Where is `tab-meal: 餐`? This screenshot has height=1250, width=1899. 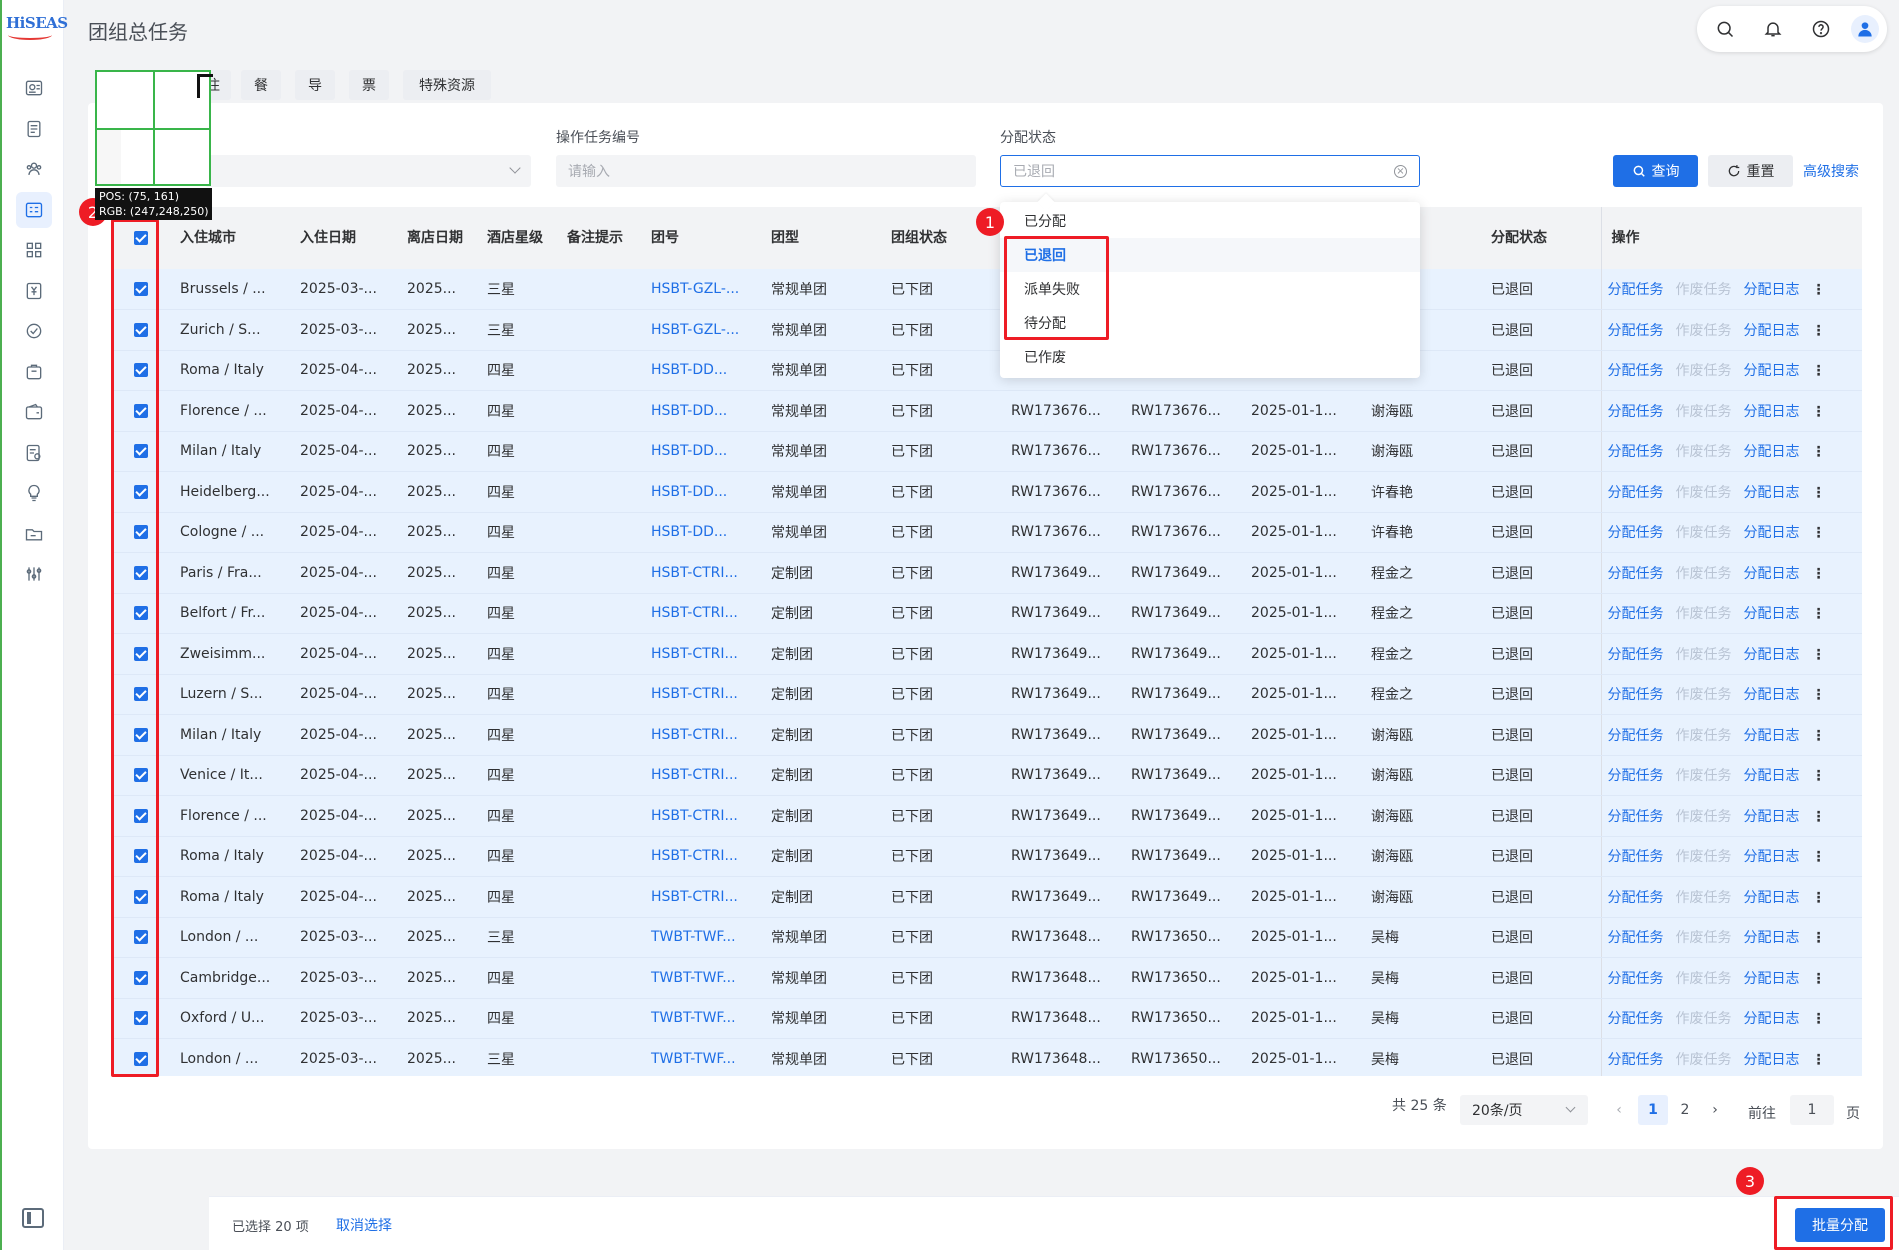 tab-meal: 餐 is located at coordinates (261, 85).